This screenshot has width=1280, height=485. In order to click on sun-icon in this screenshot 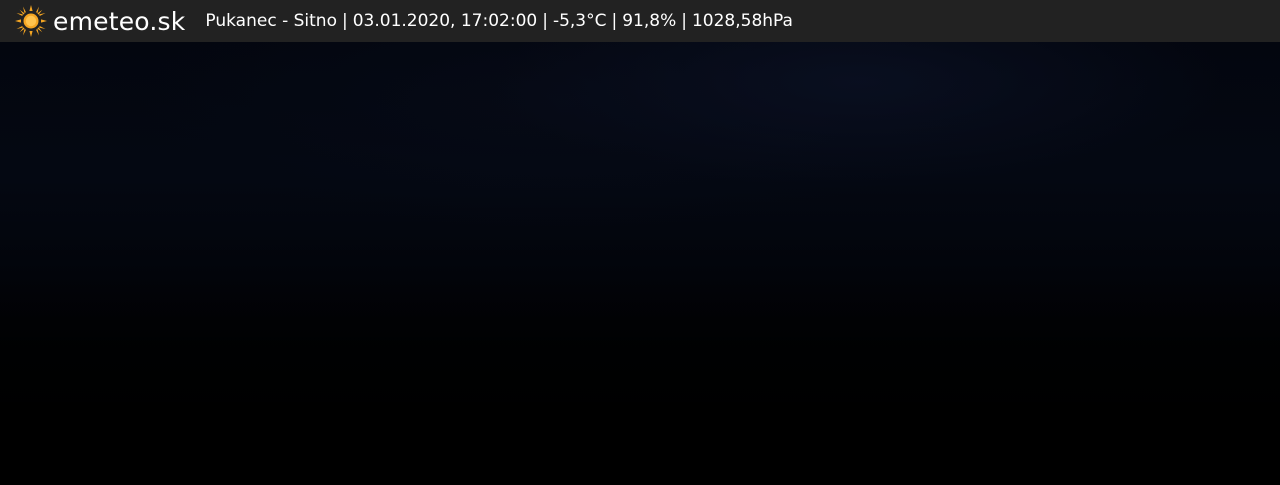, I will do `click(31, 21)`.